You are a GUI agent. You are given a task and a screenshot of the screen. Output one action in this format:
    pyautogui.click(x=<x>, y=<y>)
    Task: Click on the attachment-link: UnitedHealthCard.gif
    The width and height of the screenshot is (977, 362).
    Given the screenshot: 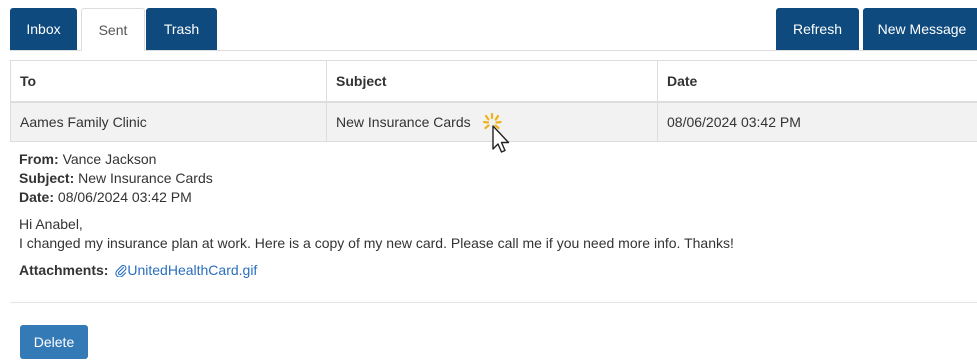 What is the action you would take?
    pyautogui.click(x=192, y=270)
    